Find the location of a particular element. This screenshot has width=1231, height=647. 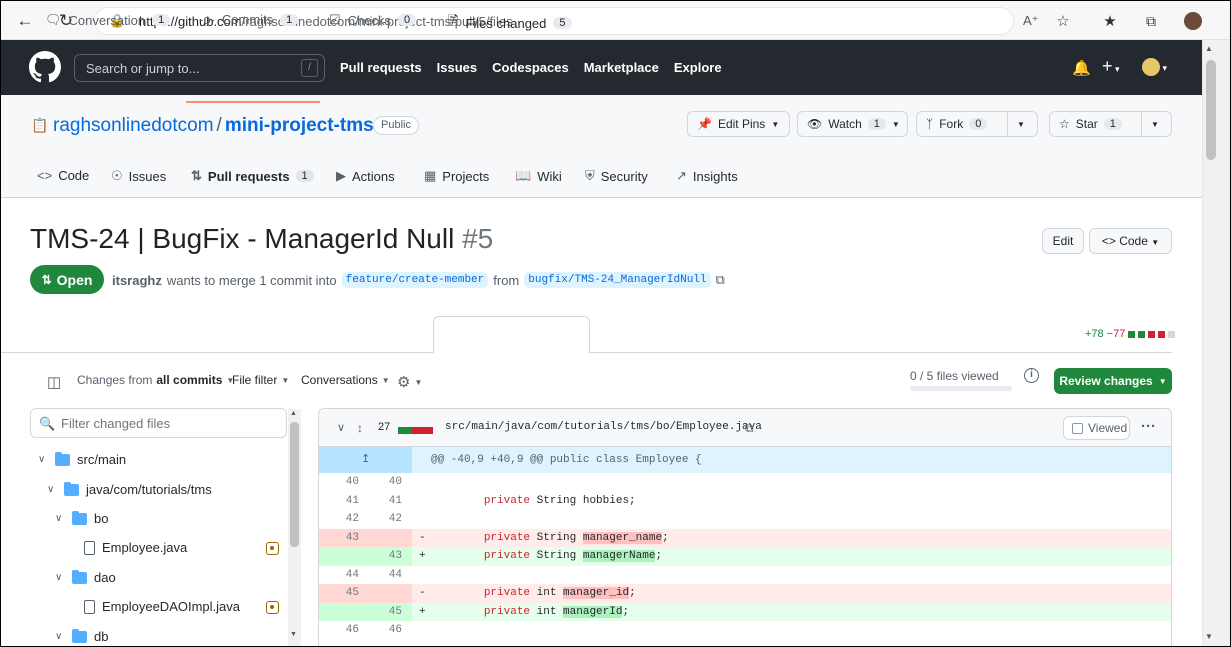

diff-line-context: 44 44 is located at coordinates (745, 575).